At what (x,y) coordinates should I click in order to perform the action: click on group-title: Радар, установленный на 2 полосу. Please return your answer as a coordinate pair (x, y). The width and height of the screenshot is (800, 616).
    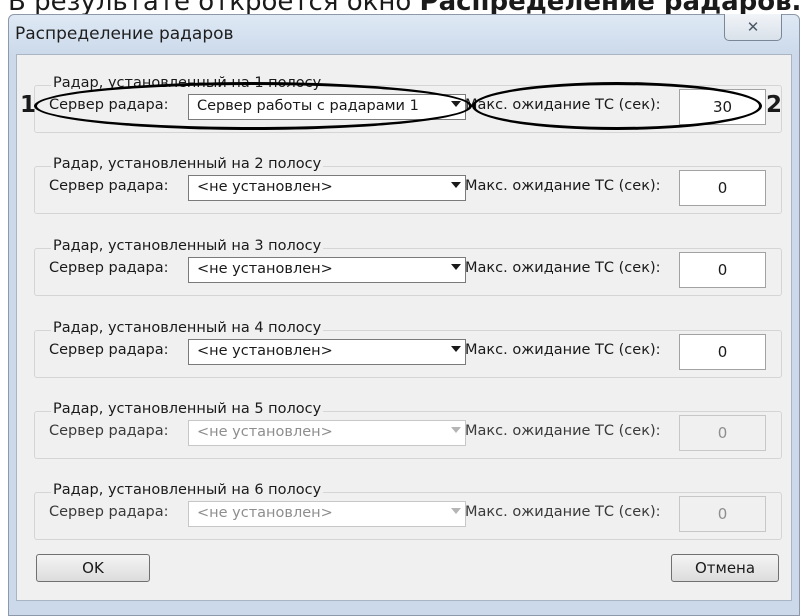
    Looking at the image, I should click on (187, 164).